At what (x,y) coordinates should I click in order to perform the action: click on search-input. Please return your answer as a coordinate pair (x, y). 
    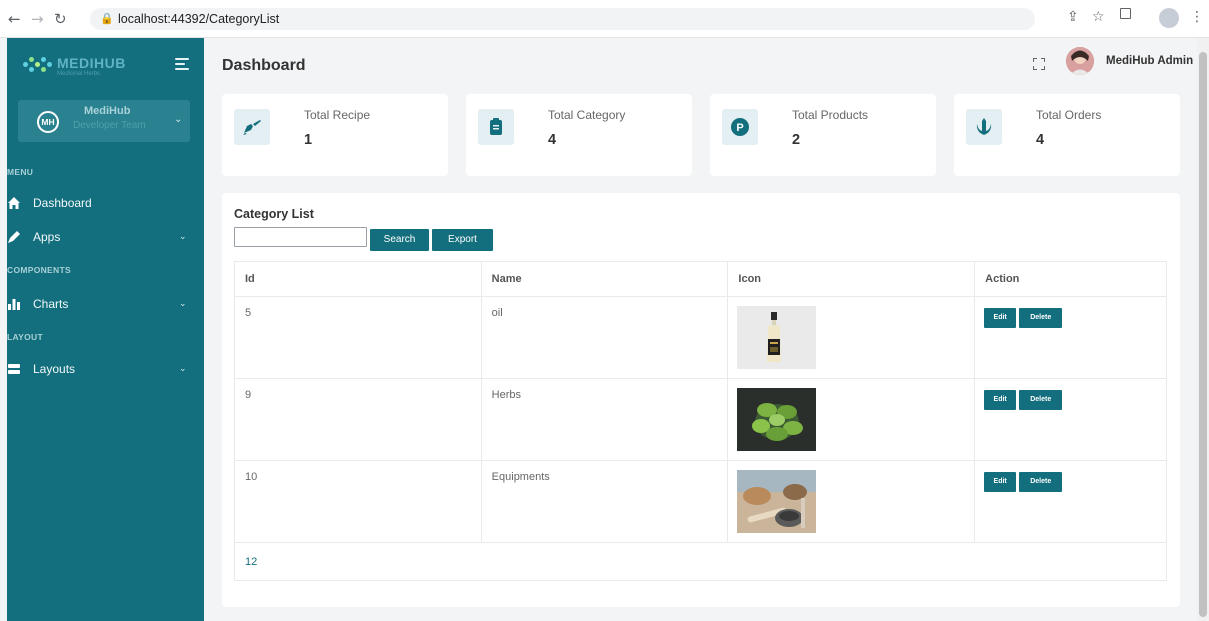
    Looking at the image, I should click on (300, 237).